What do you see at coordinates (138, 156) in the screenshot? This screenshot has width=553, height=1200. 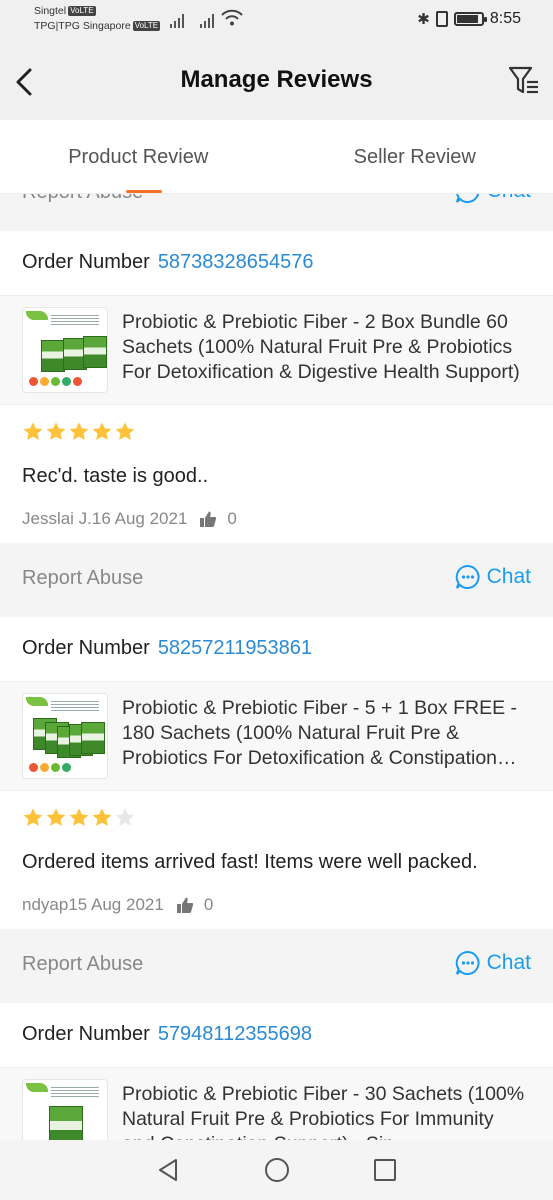 I see `tab-product-review: Product Review` at bounding box center [138, 156].